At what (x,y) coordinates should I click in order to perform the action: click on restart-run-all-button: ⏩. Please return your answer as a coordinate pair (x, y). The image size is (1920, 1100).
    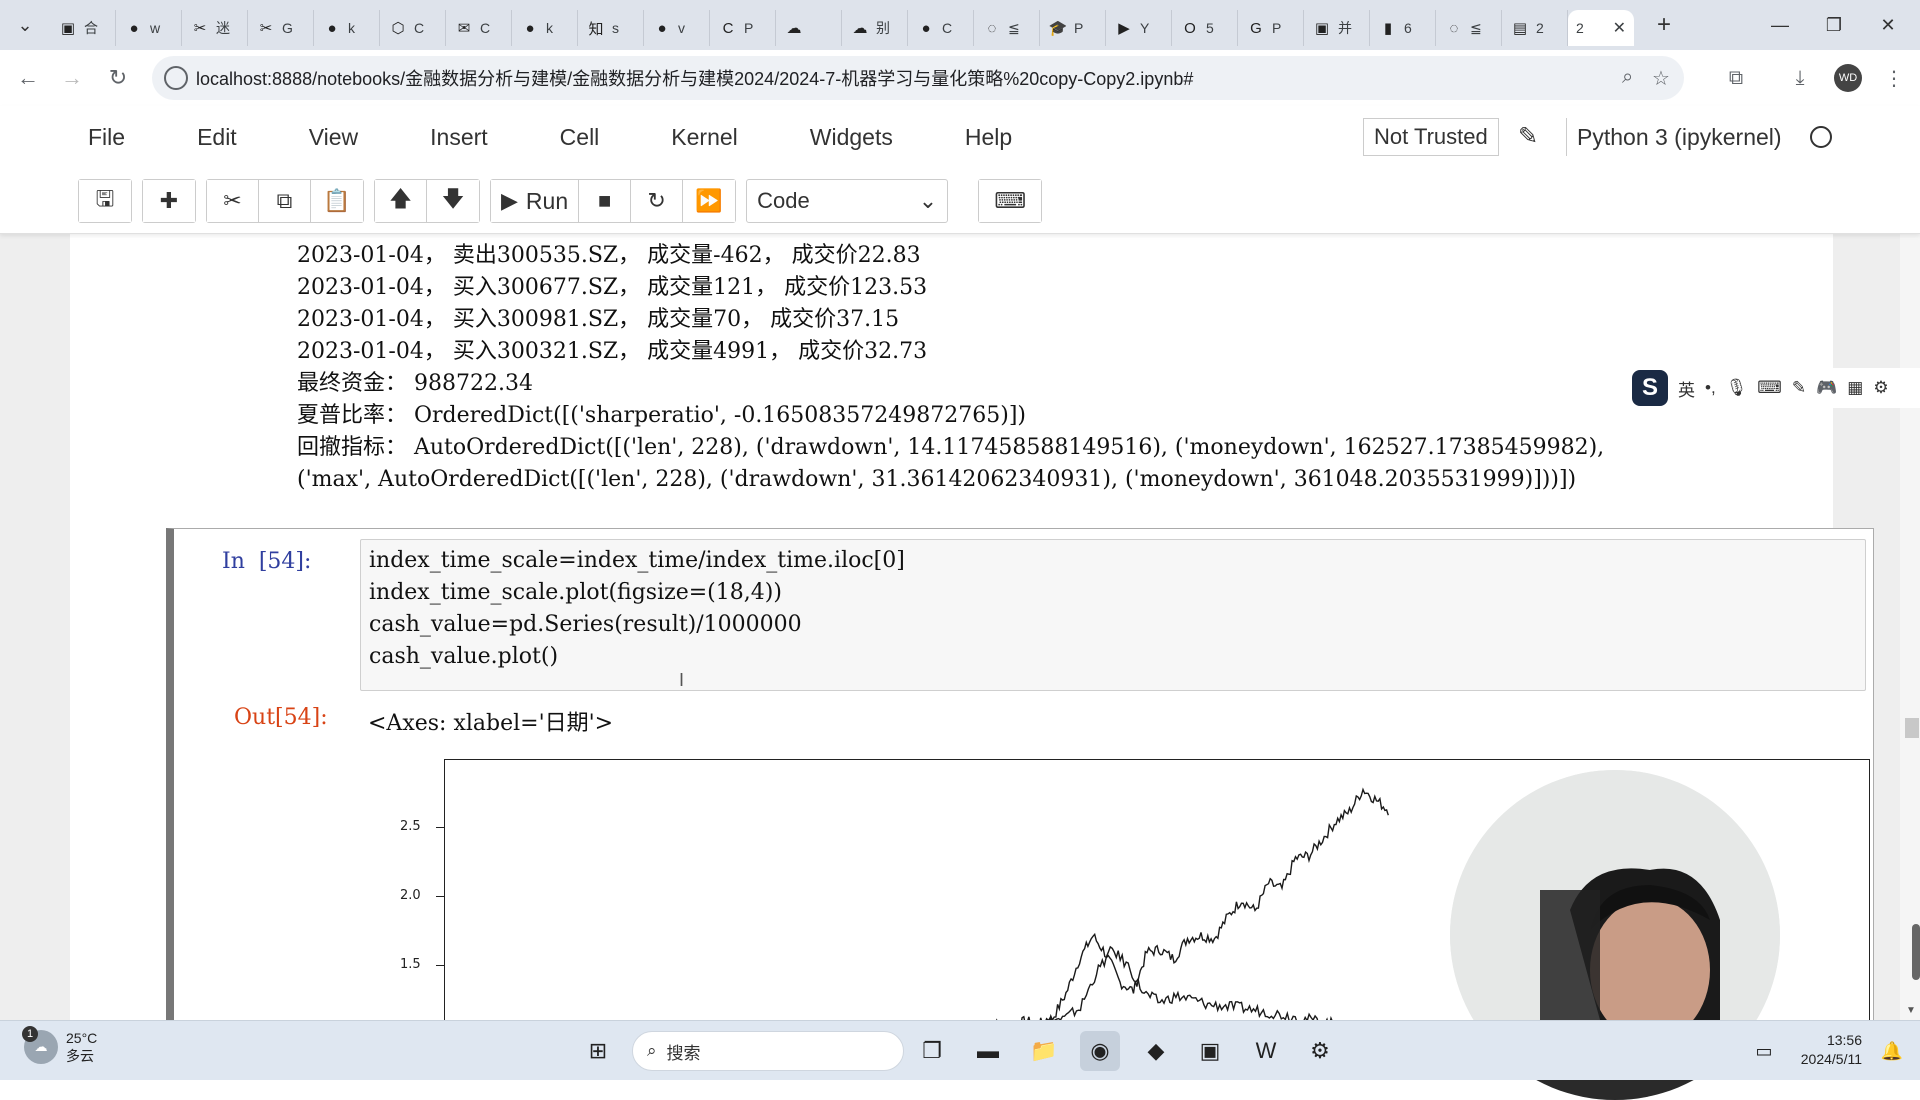
    Looking at the image, I should click on (709, 201).